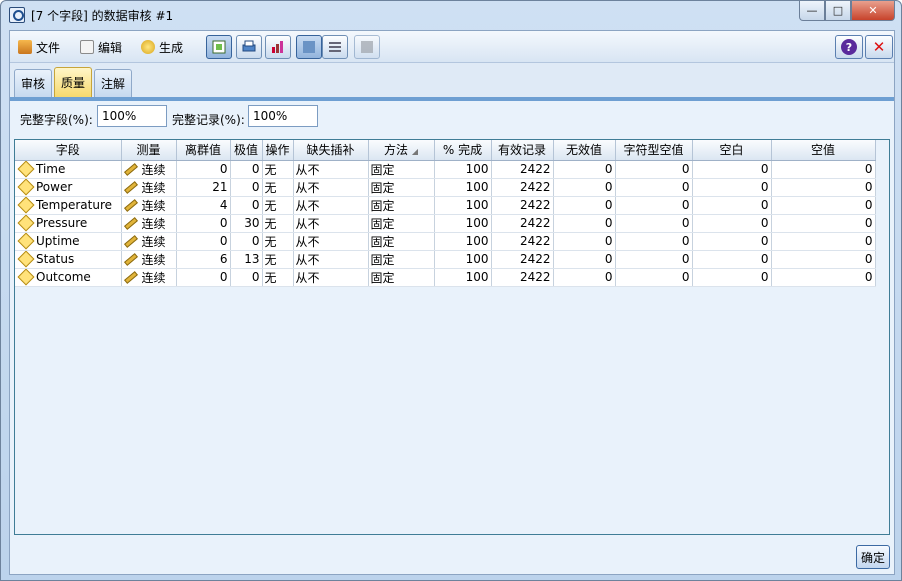 The width and height of the screenshot is (902, 581). I want to click on col-invalid: 无效值, so click(584, 150).